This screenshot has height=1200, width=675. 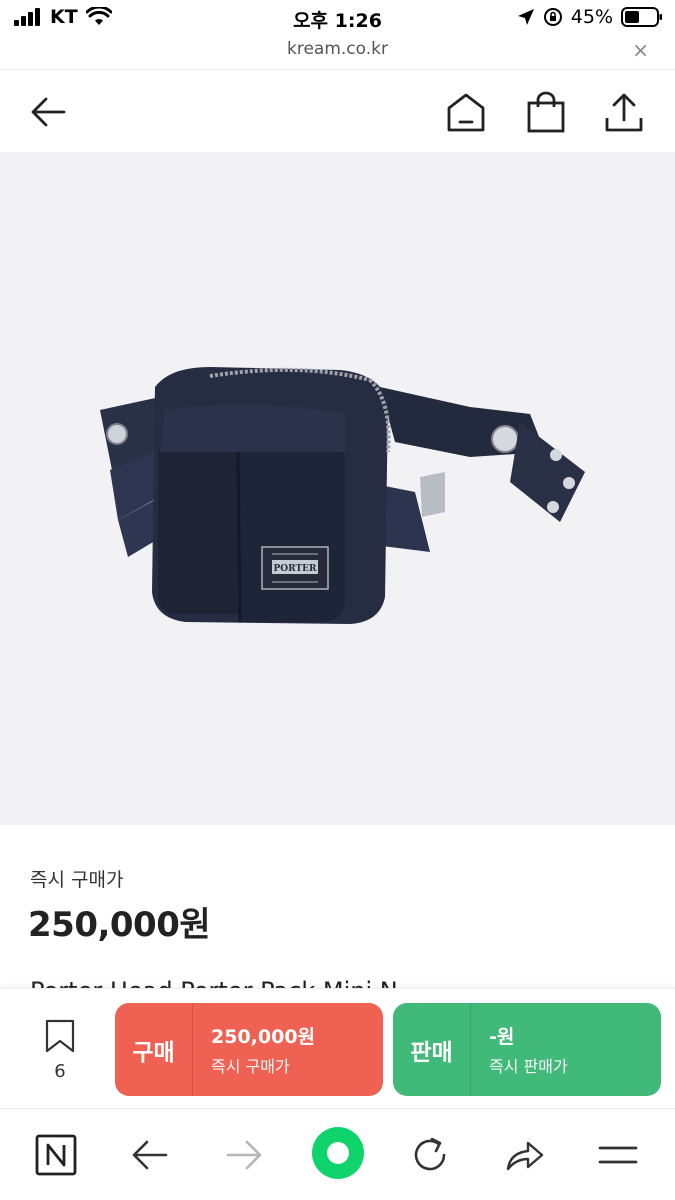 What do you see at coordinates (337, 49) in the screenshot?
I see `url-text: kream.co.kr` at bounding box center [337, 49].